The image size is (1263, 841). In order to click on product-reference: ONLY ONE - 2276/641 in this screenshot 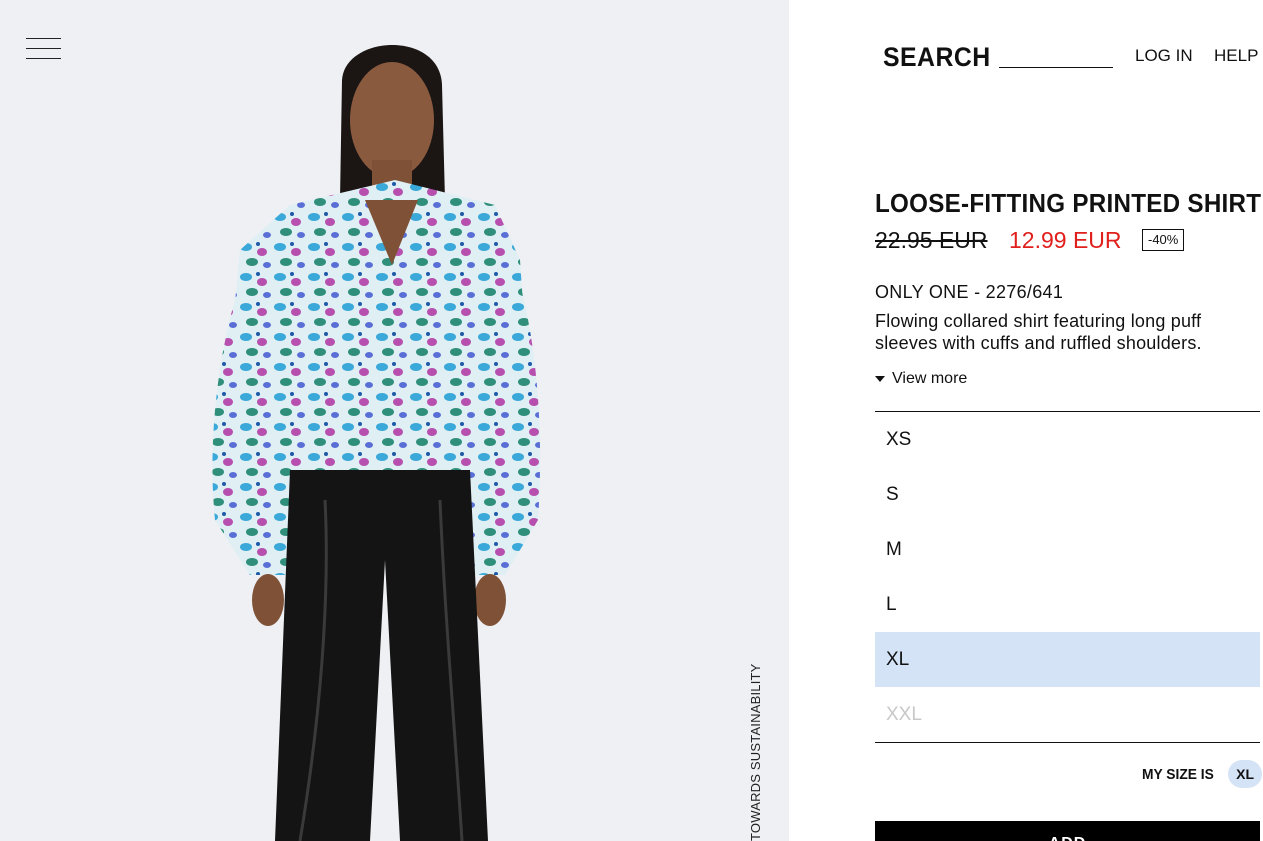, I will do `click(969, 292)`.